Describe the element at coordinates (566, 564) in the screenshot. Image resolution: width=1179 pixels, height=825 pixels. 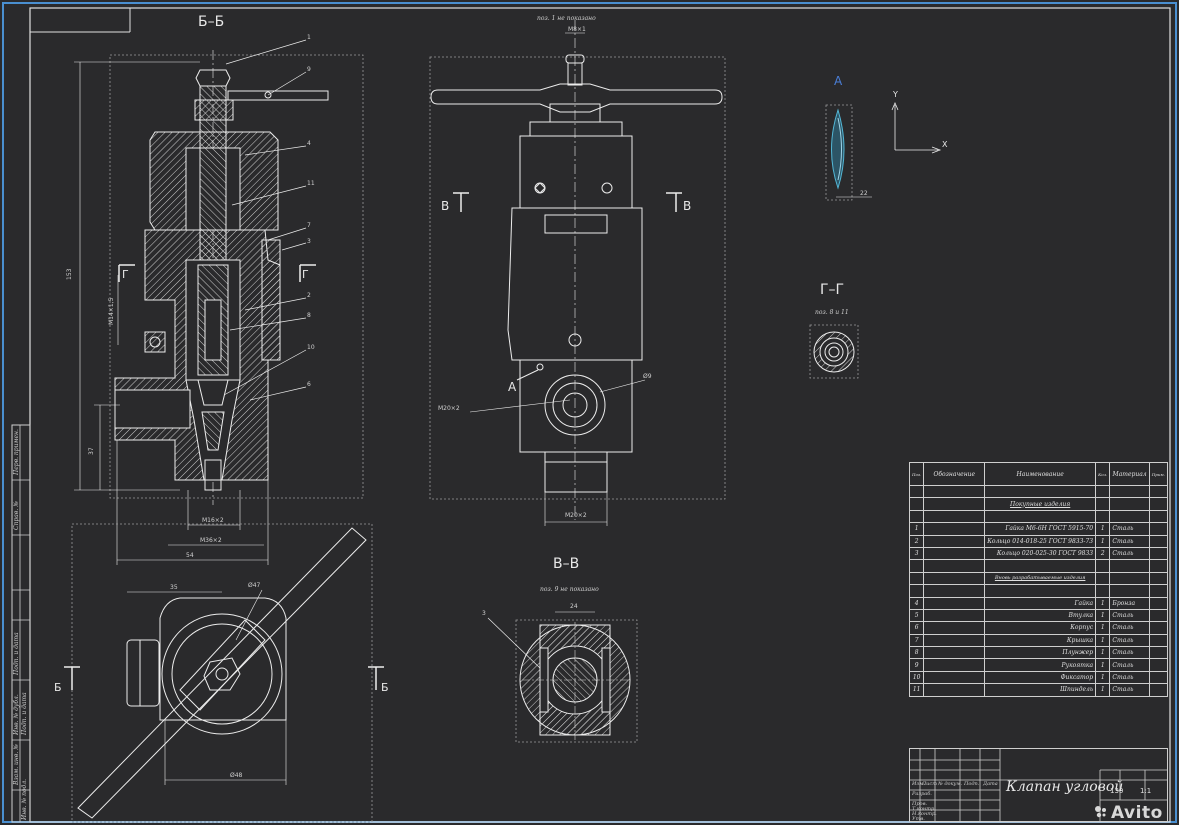
I see `section-vv-label: В–В` at that location.